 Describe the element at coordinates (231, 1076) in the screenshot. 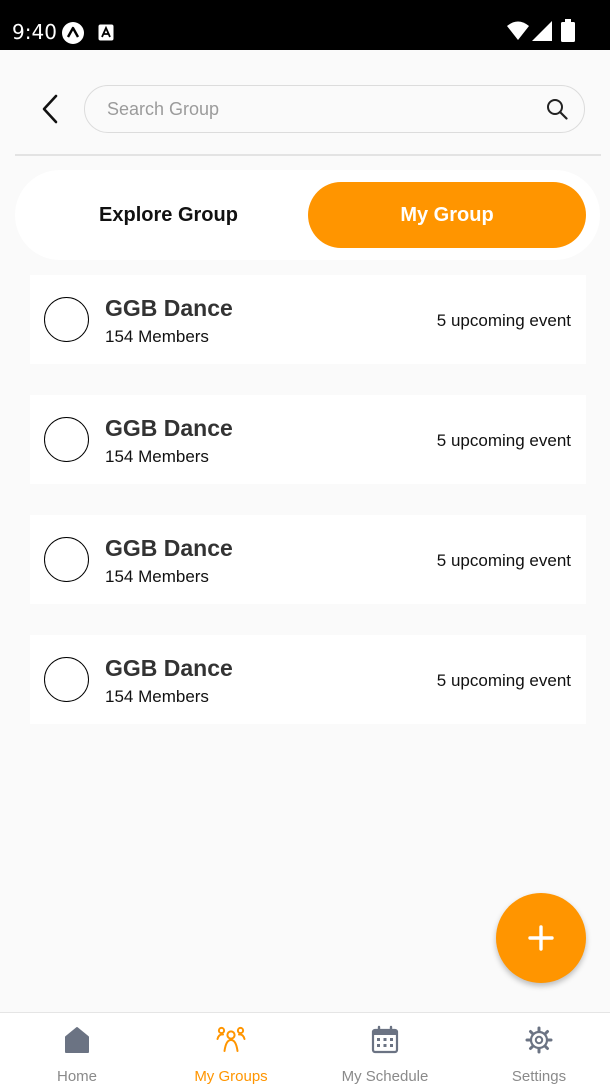

I see `nav-label-my-groups: My Groups` at that location.